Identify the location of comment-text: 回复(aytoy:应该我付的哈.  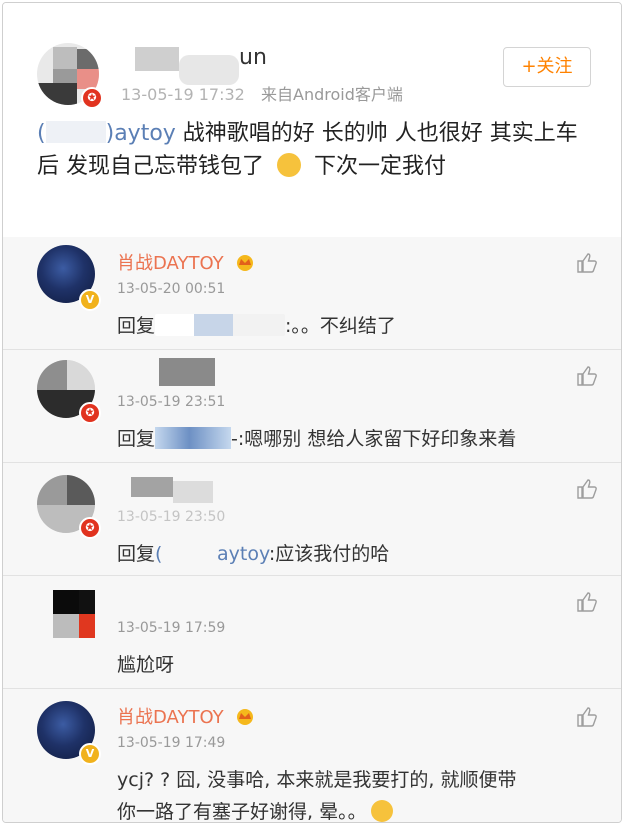
(253, 554).